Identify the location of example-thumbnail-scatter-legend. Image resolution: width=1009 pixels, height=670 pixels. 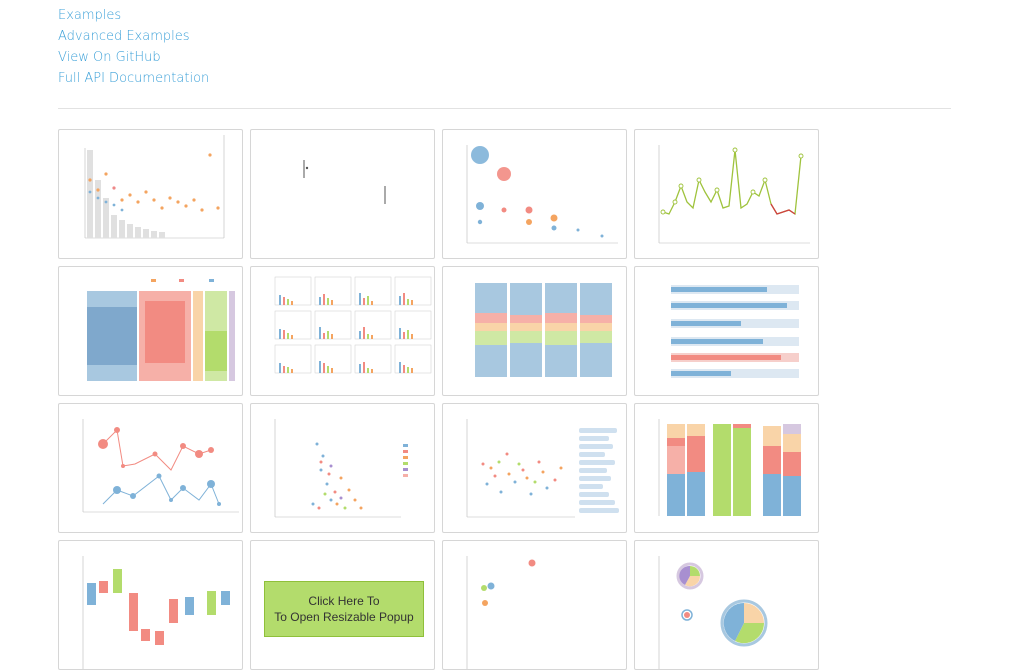
(342, 468).